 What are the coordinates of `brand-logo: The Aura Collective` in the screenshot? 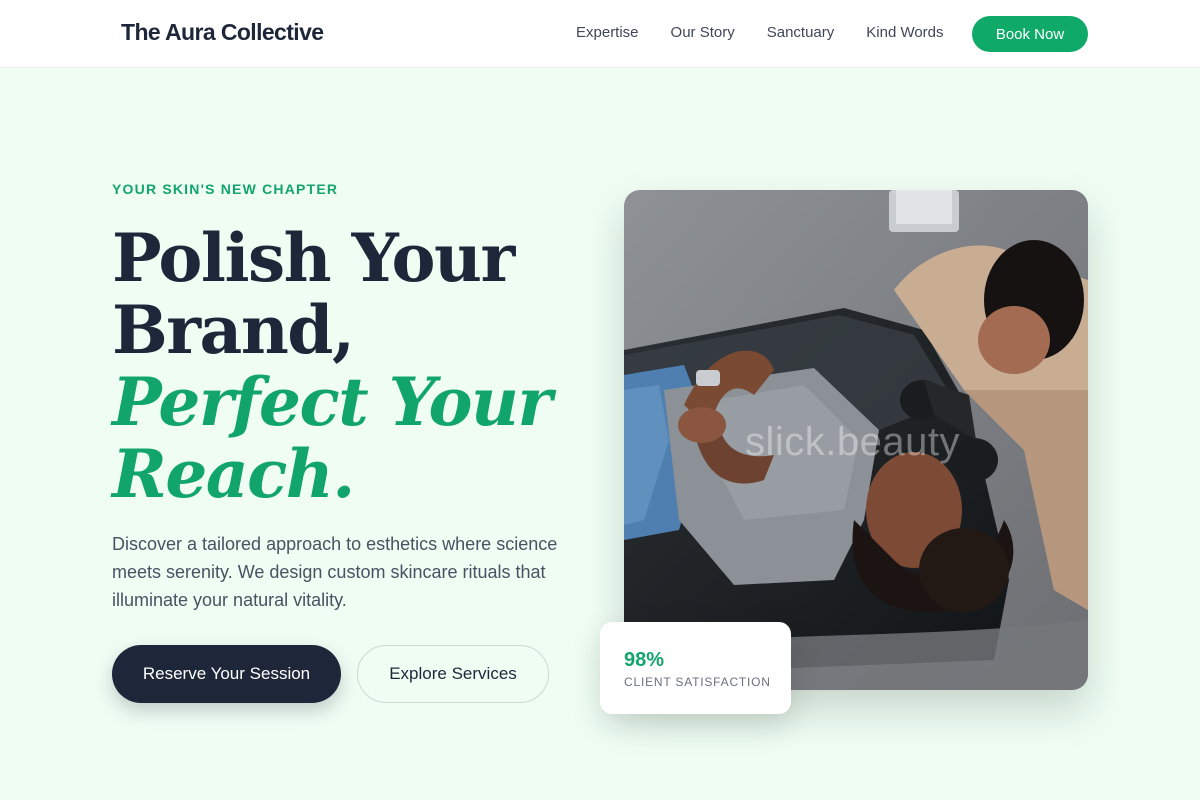 It's located at (222, 32).